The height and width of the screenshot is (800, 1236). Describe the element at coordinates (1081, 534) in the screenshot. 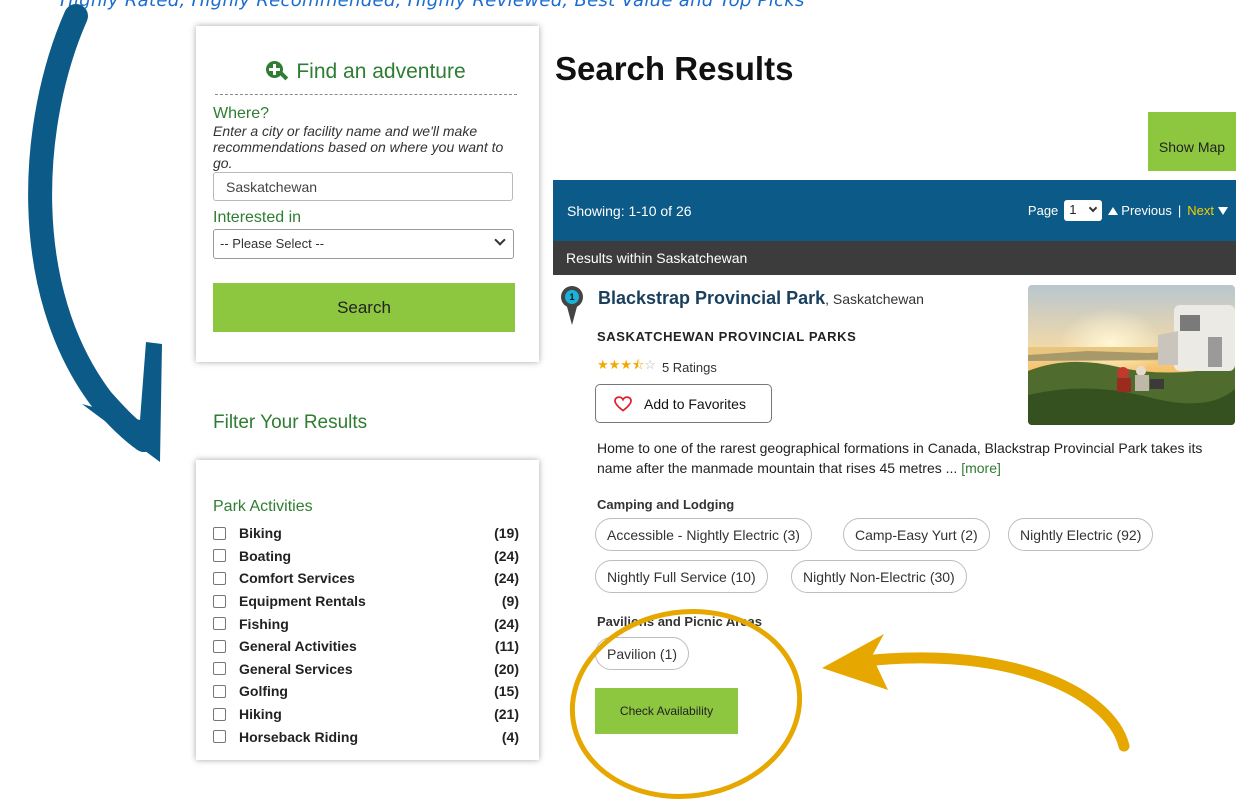

I see `camping-option-chip: Nightly Electric (92)` at that location.